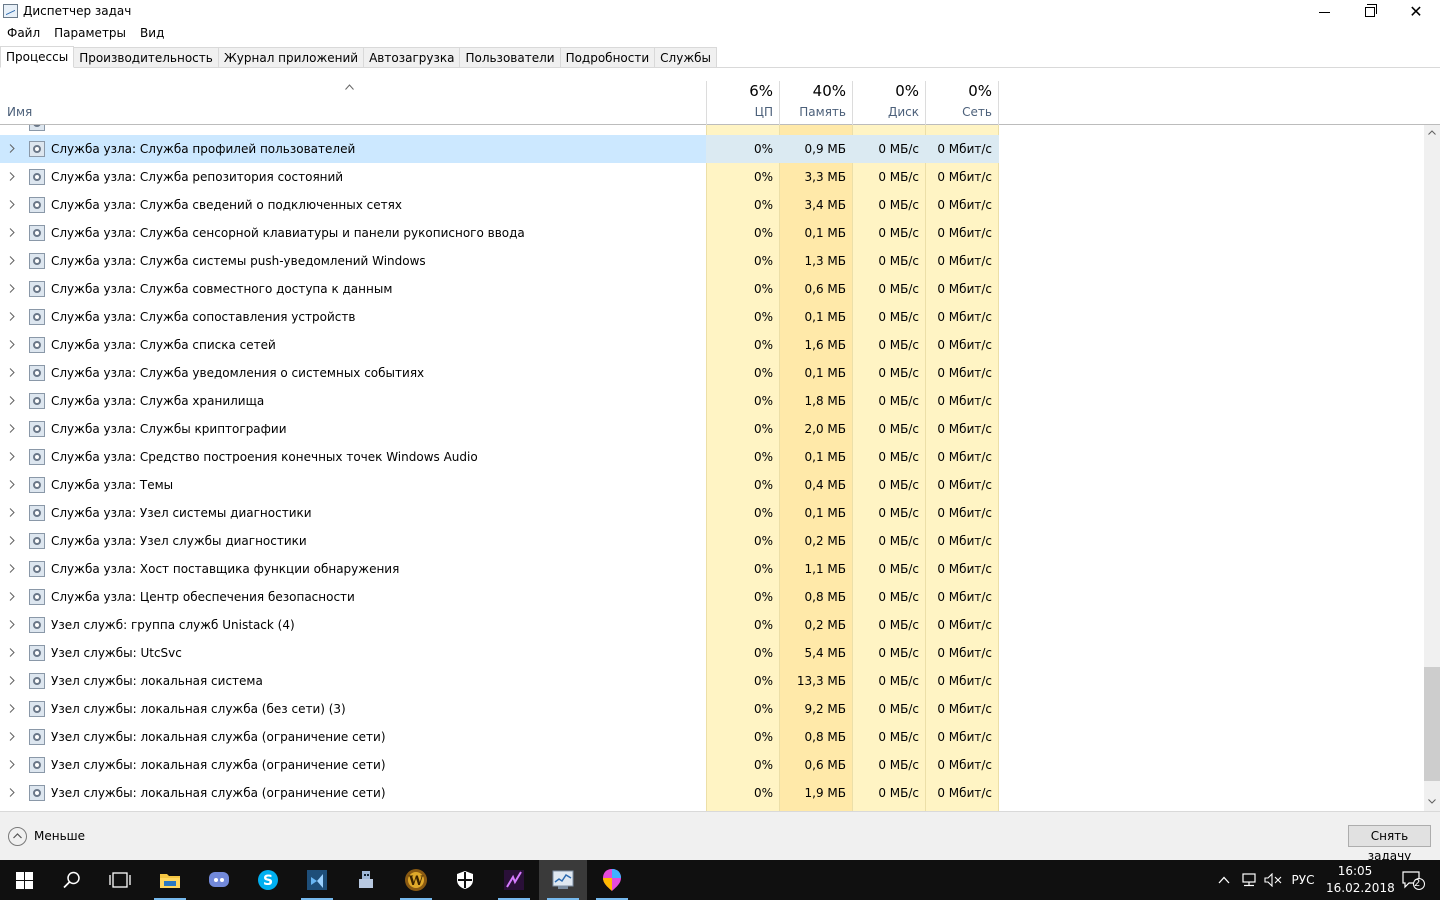  I want to click on column-cpu: 6% ЦП, so click(742, 103).